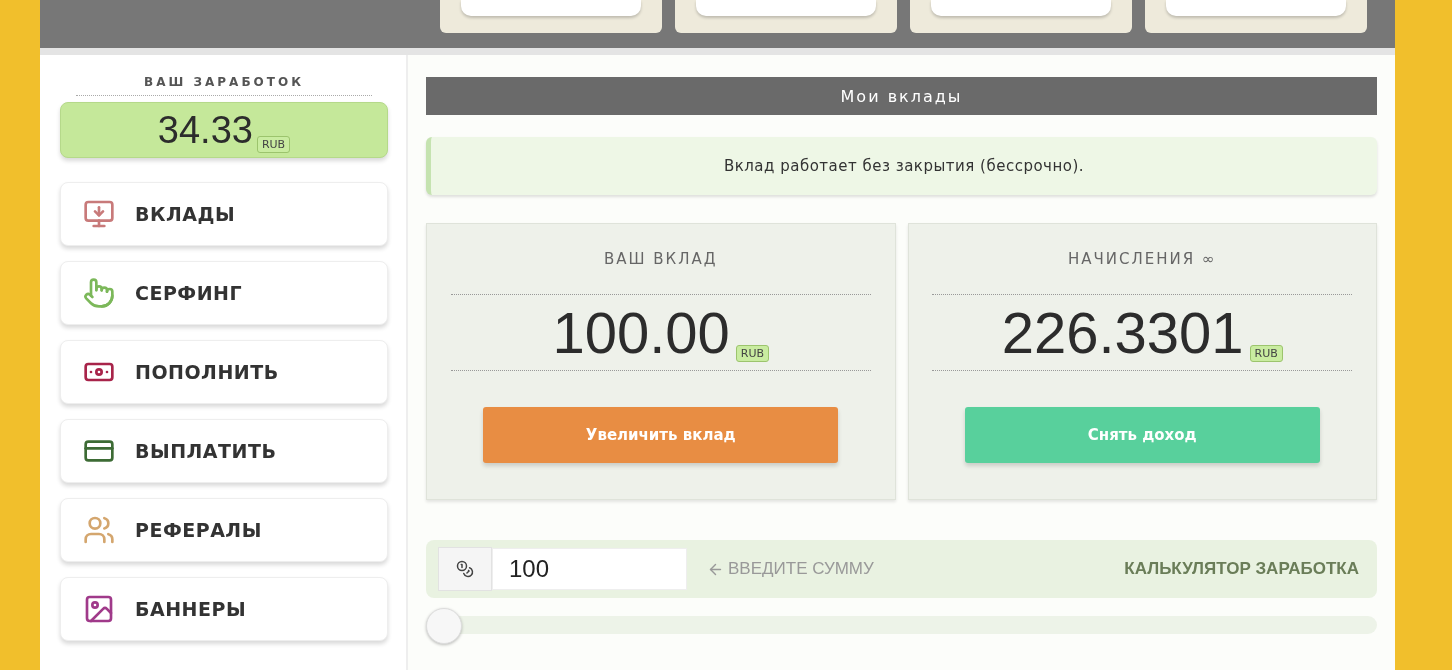 The height and width of the screenshot is (670, 1452). Describe the element at coordinates (224, 530) in the screenshot. I see `menu-item: РЕФЕРАЛЫ` at that location.